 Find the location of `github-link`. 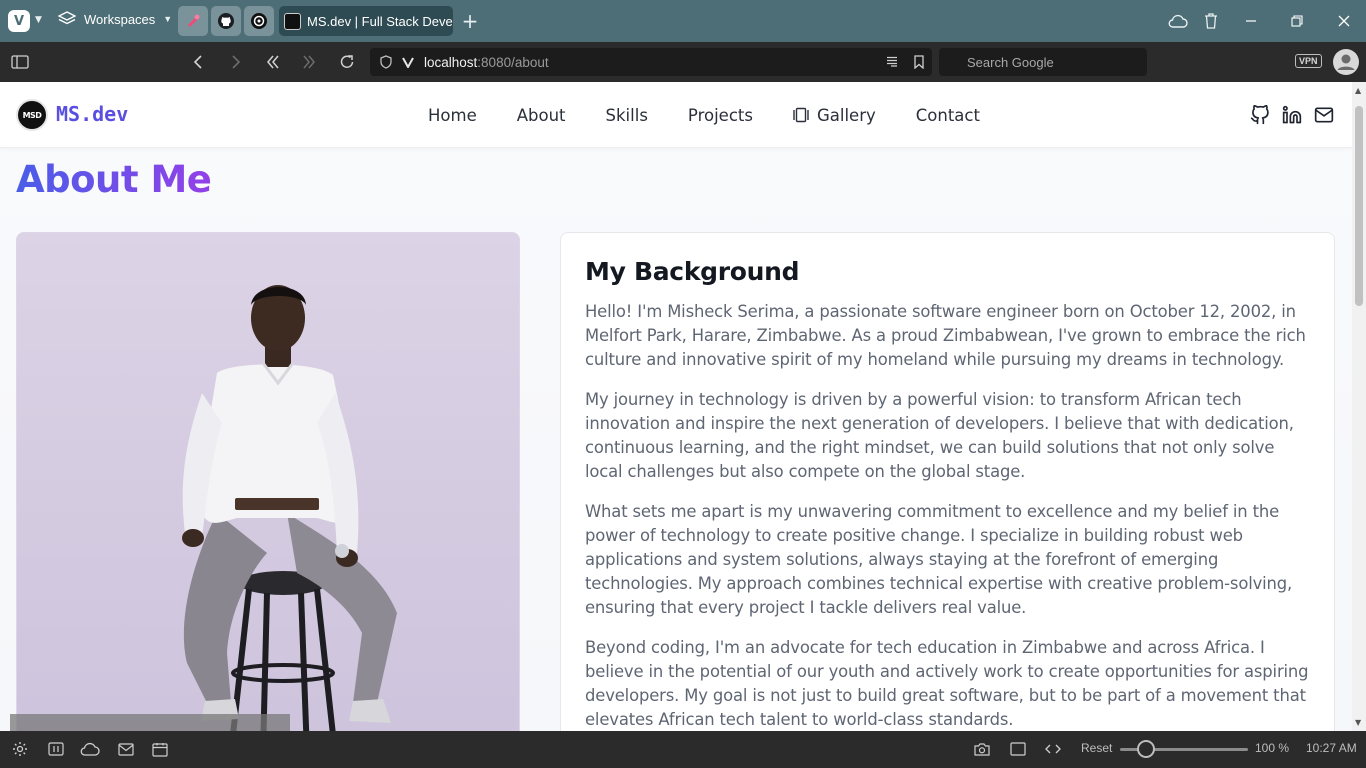

github-link is located at coordinates (1260, 115).